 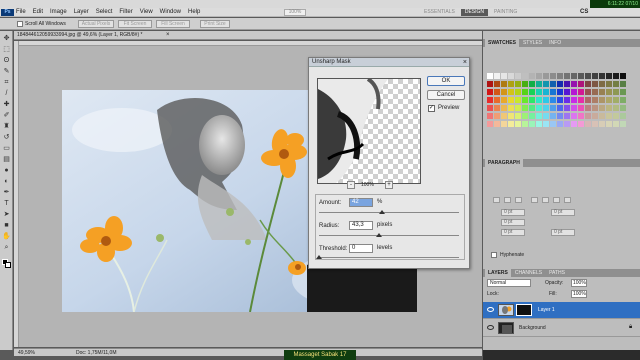 I want to click on eyedropper-tool-icon: /, so click(x=6, y=94).